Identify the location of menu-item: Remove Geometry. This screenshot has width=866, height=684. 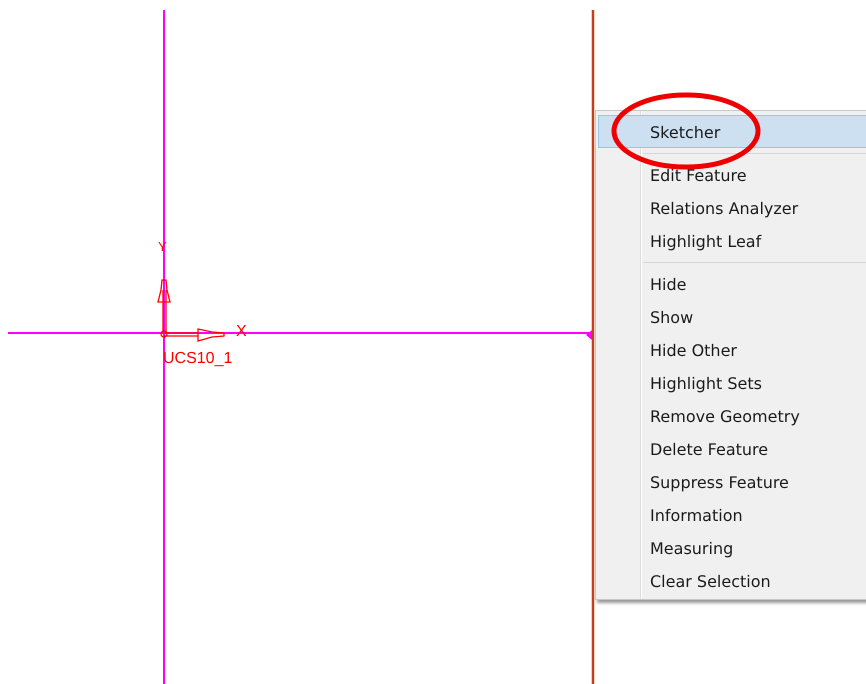
(732, 415).